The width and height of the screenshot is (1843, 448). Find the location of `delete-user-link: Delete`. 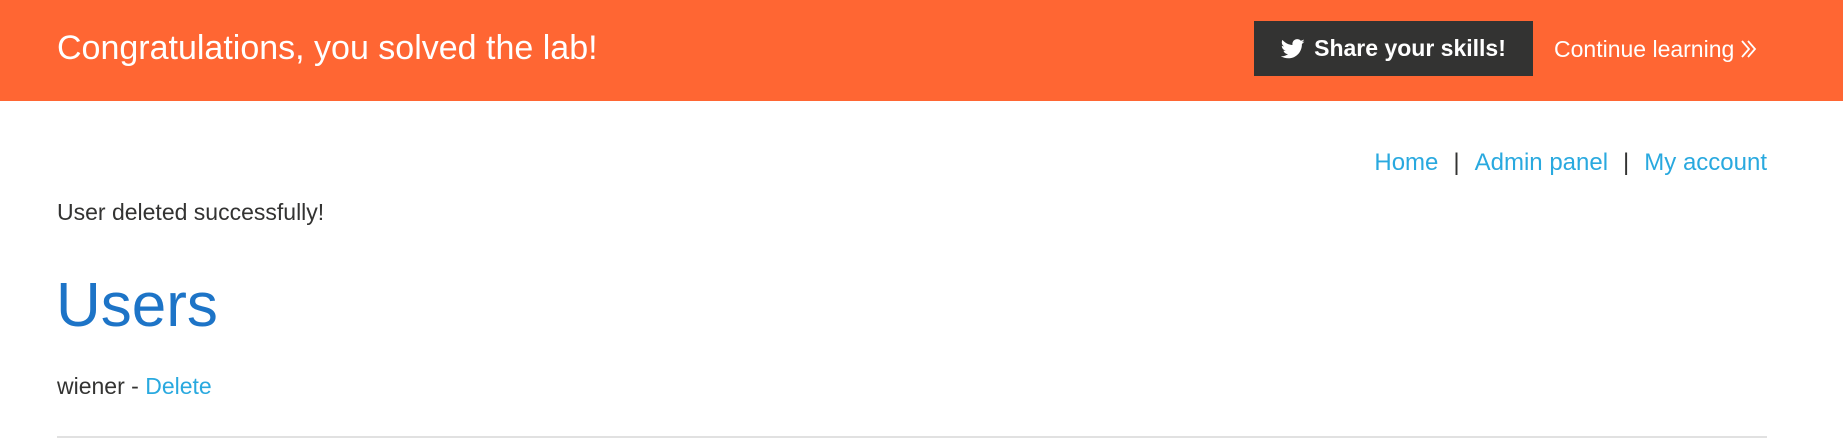

delete-user-link: Delete is located at coordinates (178, 386).